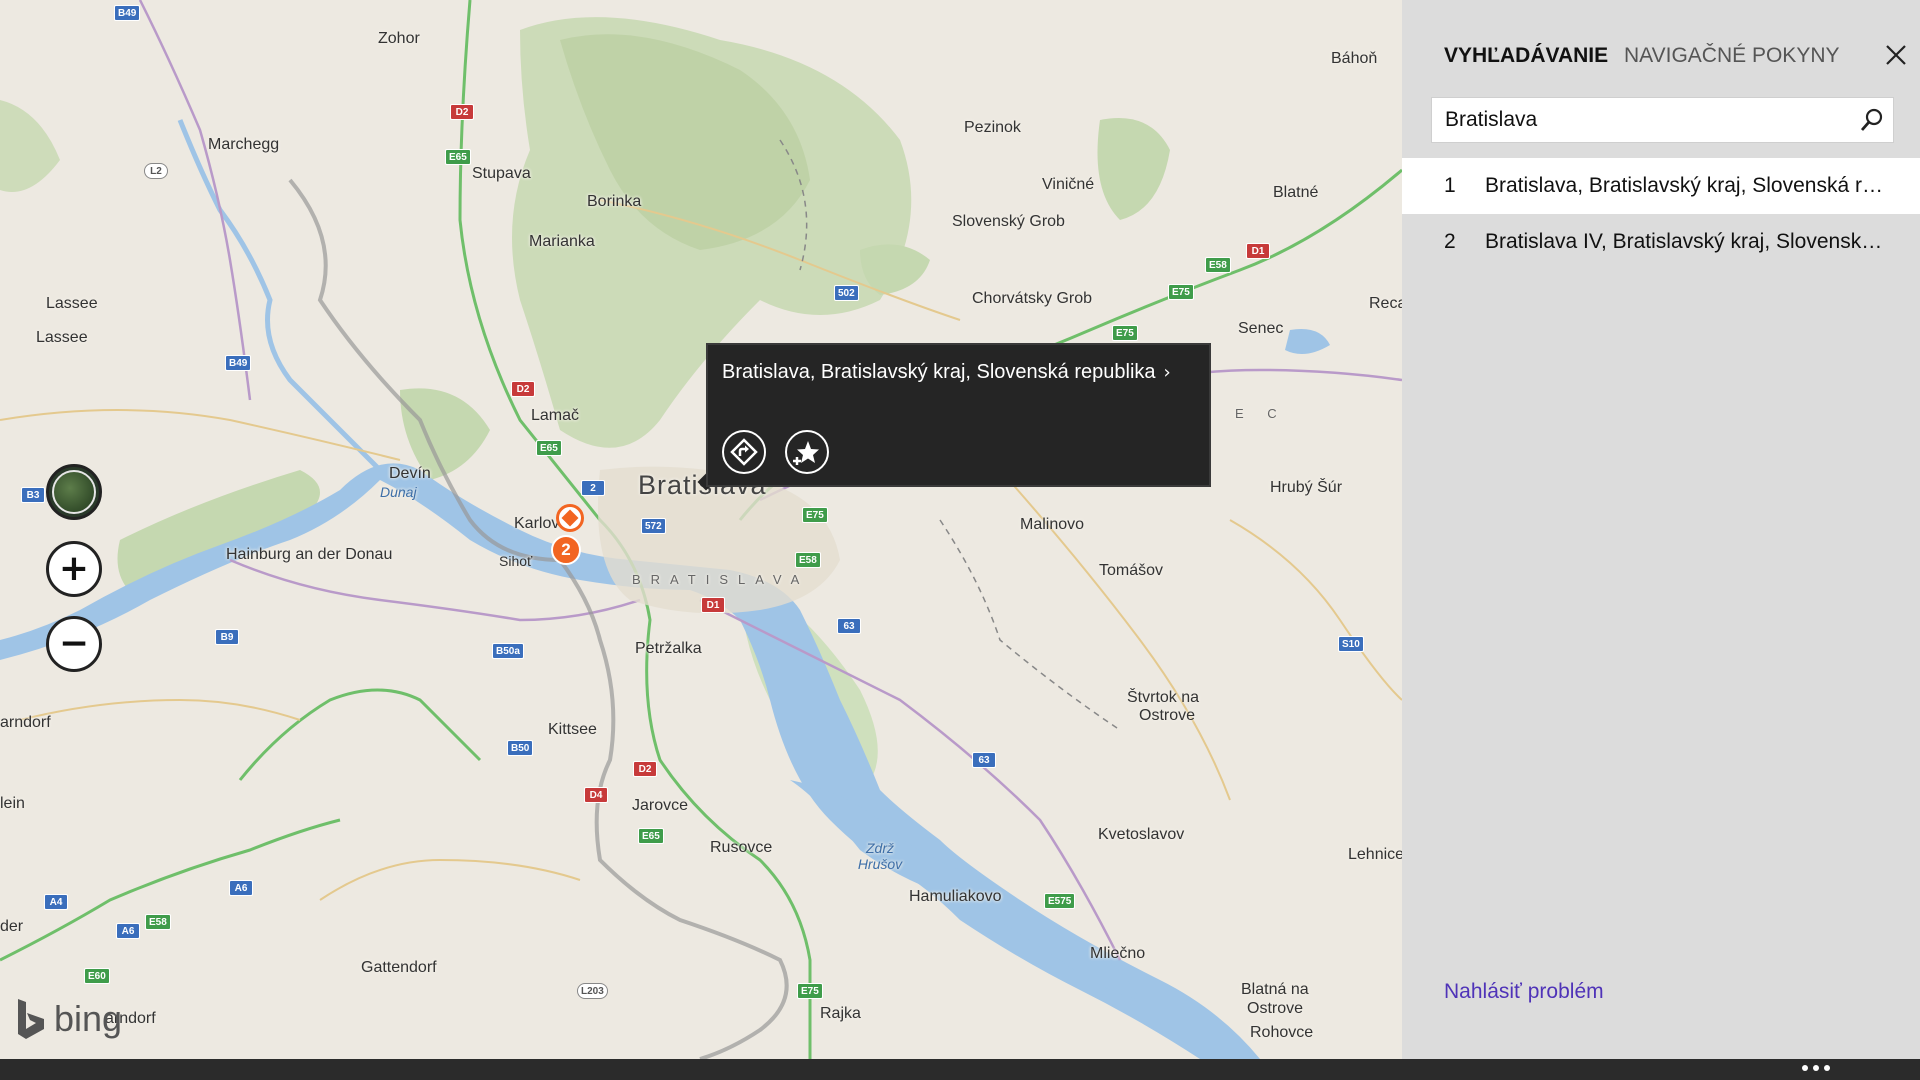  I want to click on report-problem-link: Nahlásiť problém, so click(1524, 992).